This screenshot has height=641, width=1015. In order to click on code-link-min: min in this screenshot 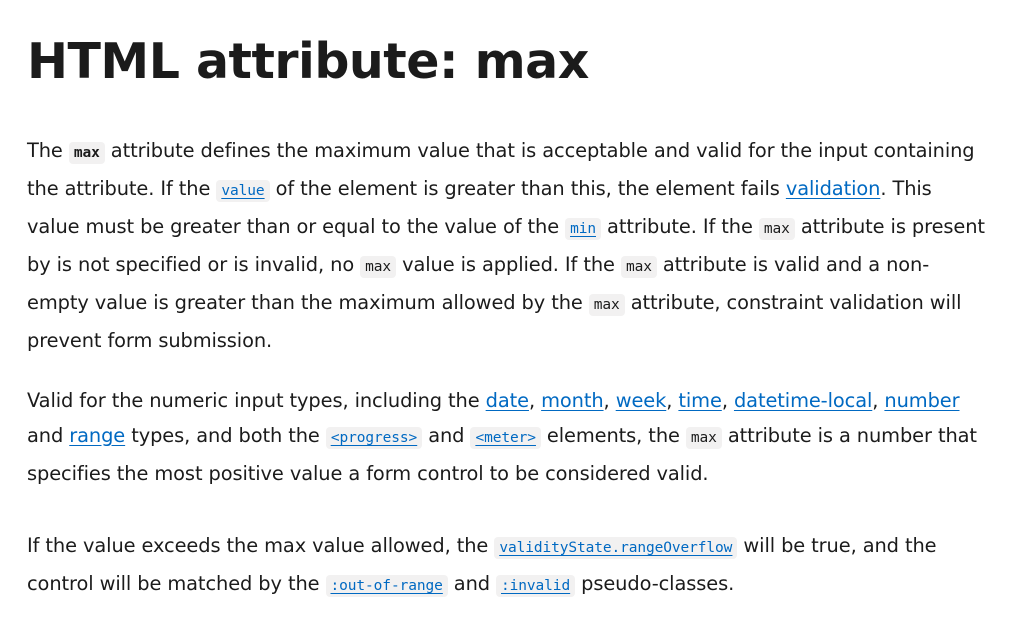, I will do `click(583, 229)`.